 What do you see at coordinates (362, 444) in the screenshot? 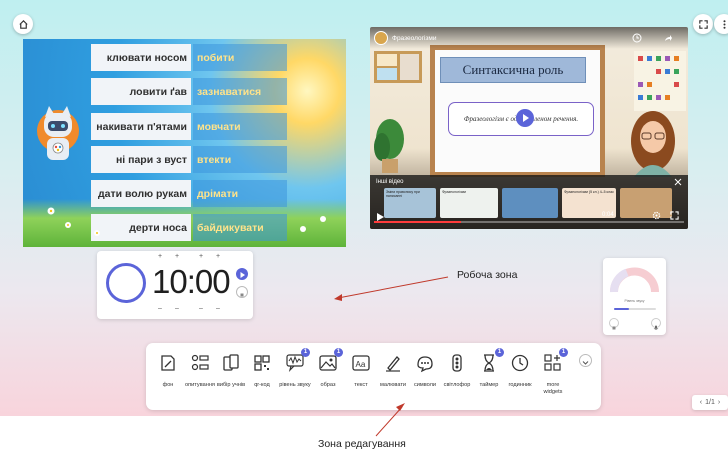
I see `edit-zone-annotation: Зона редагування` at bounding box center [362, 444].